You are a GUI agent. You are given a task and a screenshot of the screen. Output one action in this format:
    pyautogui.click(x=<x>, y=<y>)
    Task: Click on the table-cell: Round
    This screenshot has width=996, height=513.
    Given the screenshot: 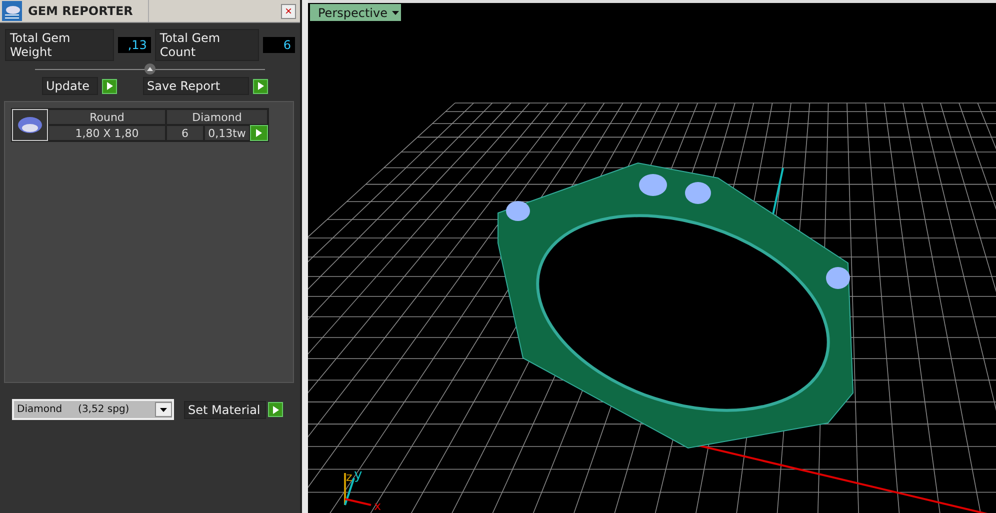 What is the action you would take?
    pyautogui.click(x=107, y=117)
    